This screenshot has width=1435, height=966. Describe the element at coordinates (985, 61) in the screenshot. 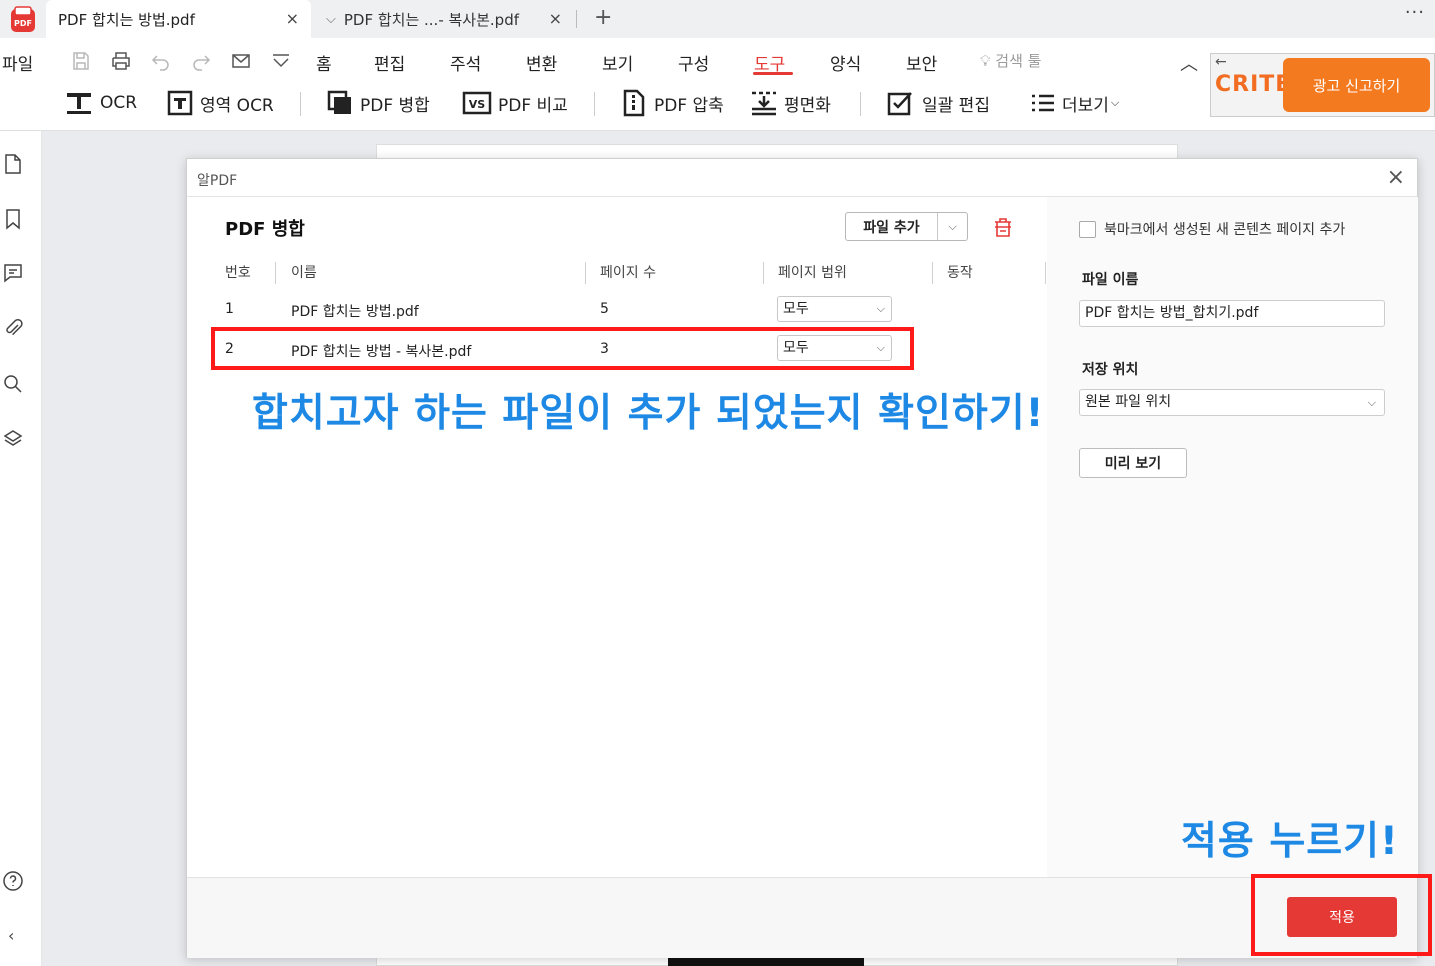

I see `lightbulb-icon: 💡︎` at that location.